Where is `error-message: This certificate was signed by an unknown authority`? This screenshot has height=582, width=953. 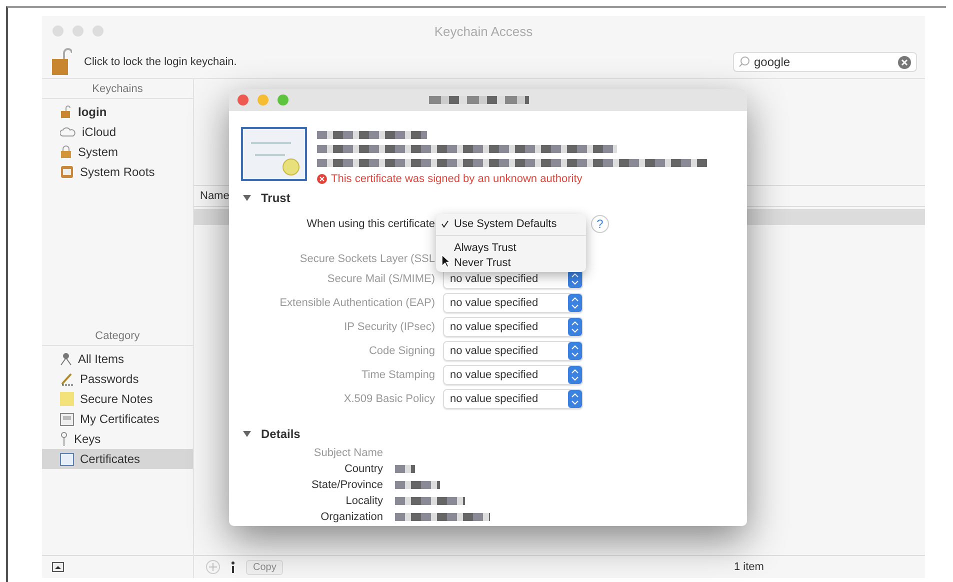
error-message: This certificate was signed by an unknown authority is located at coordinates (456, 179).